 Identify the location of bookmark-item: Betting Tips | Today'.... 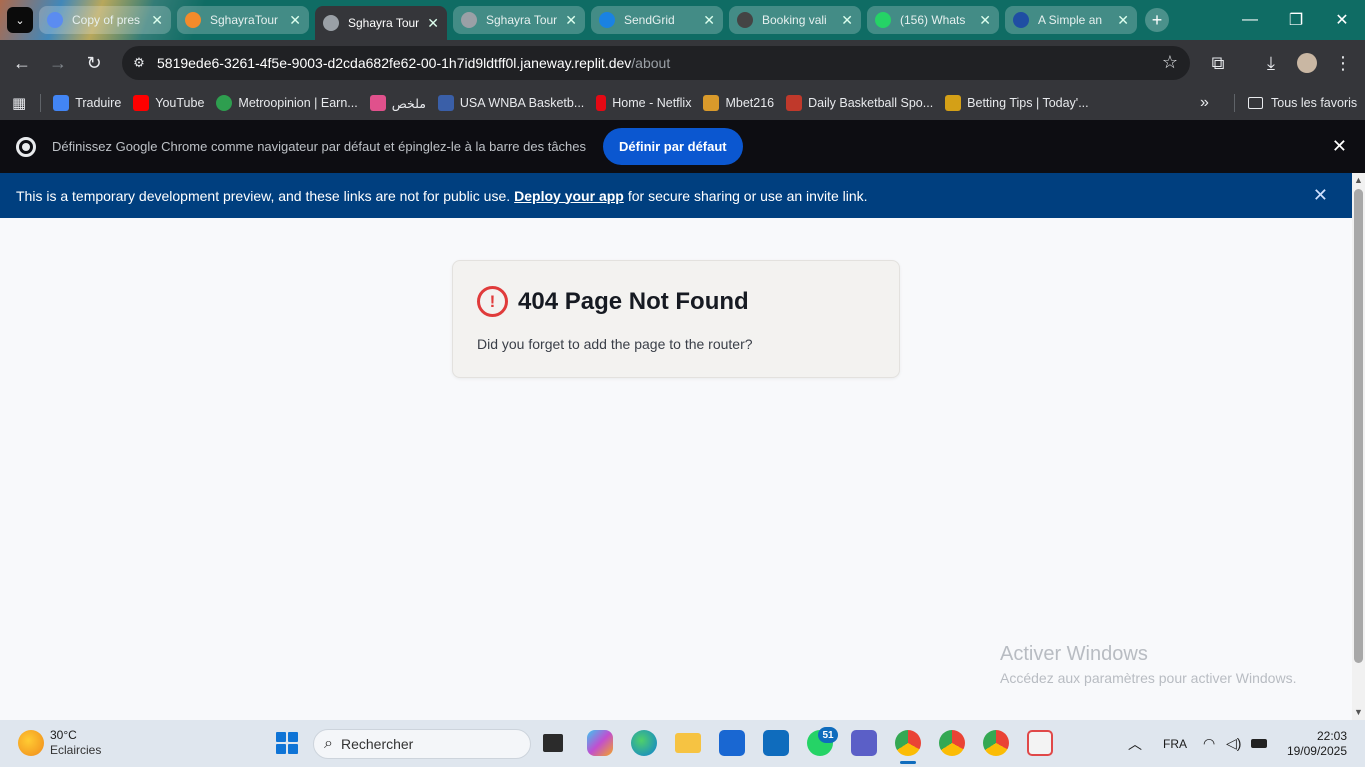
(1017, 103).